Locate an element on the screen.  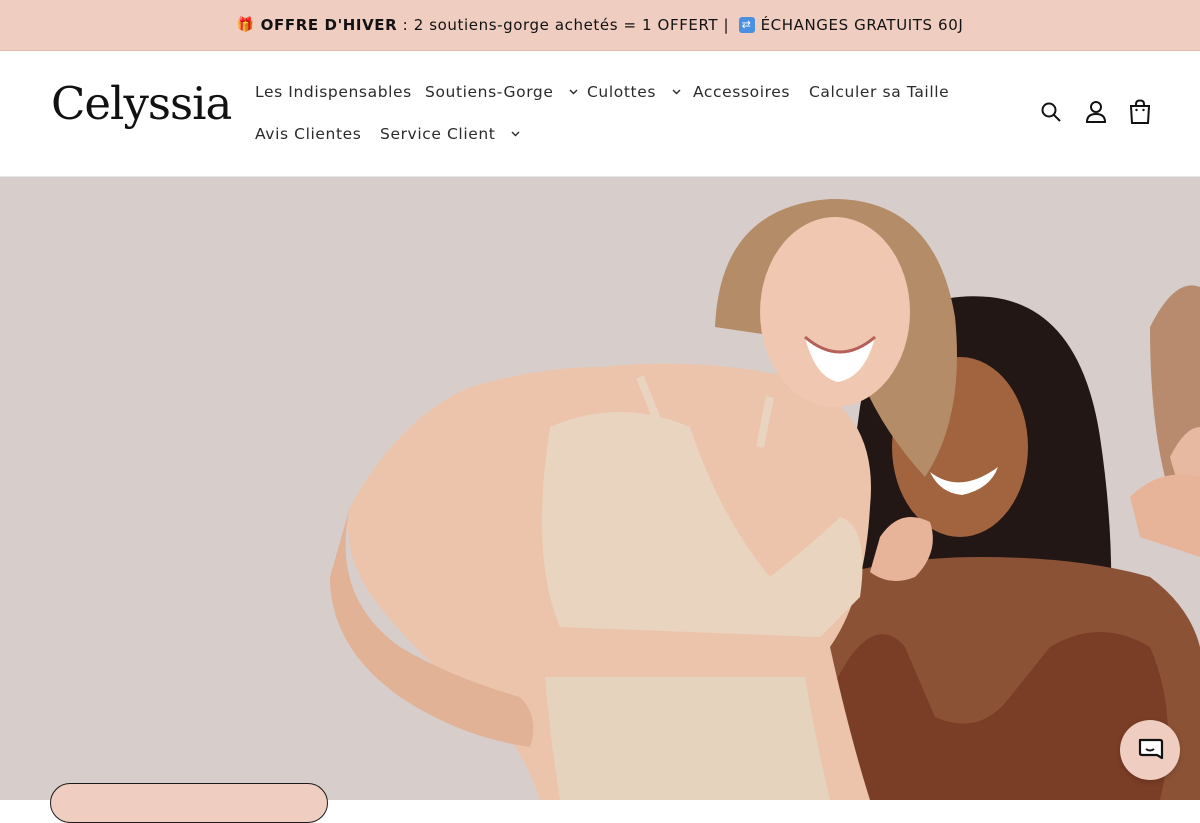
nav-item-avis-clientes: Avis Clientes is located at coordinates (308, 134).